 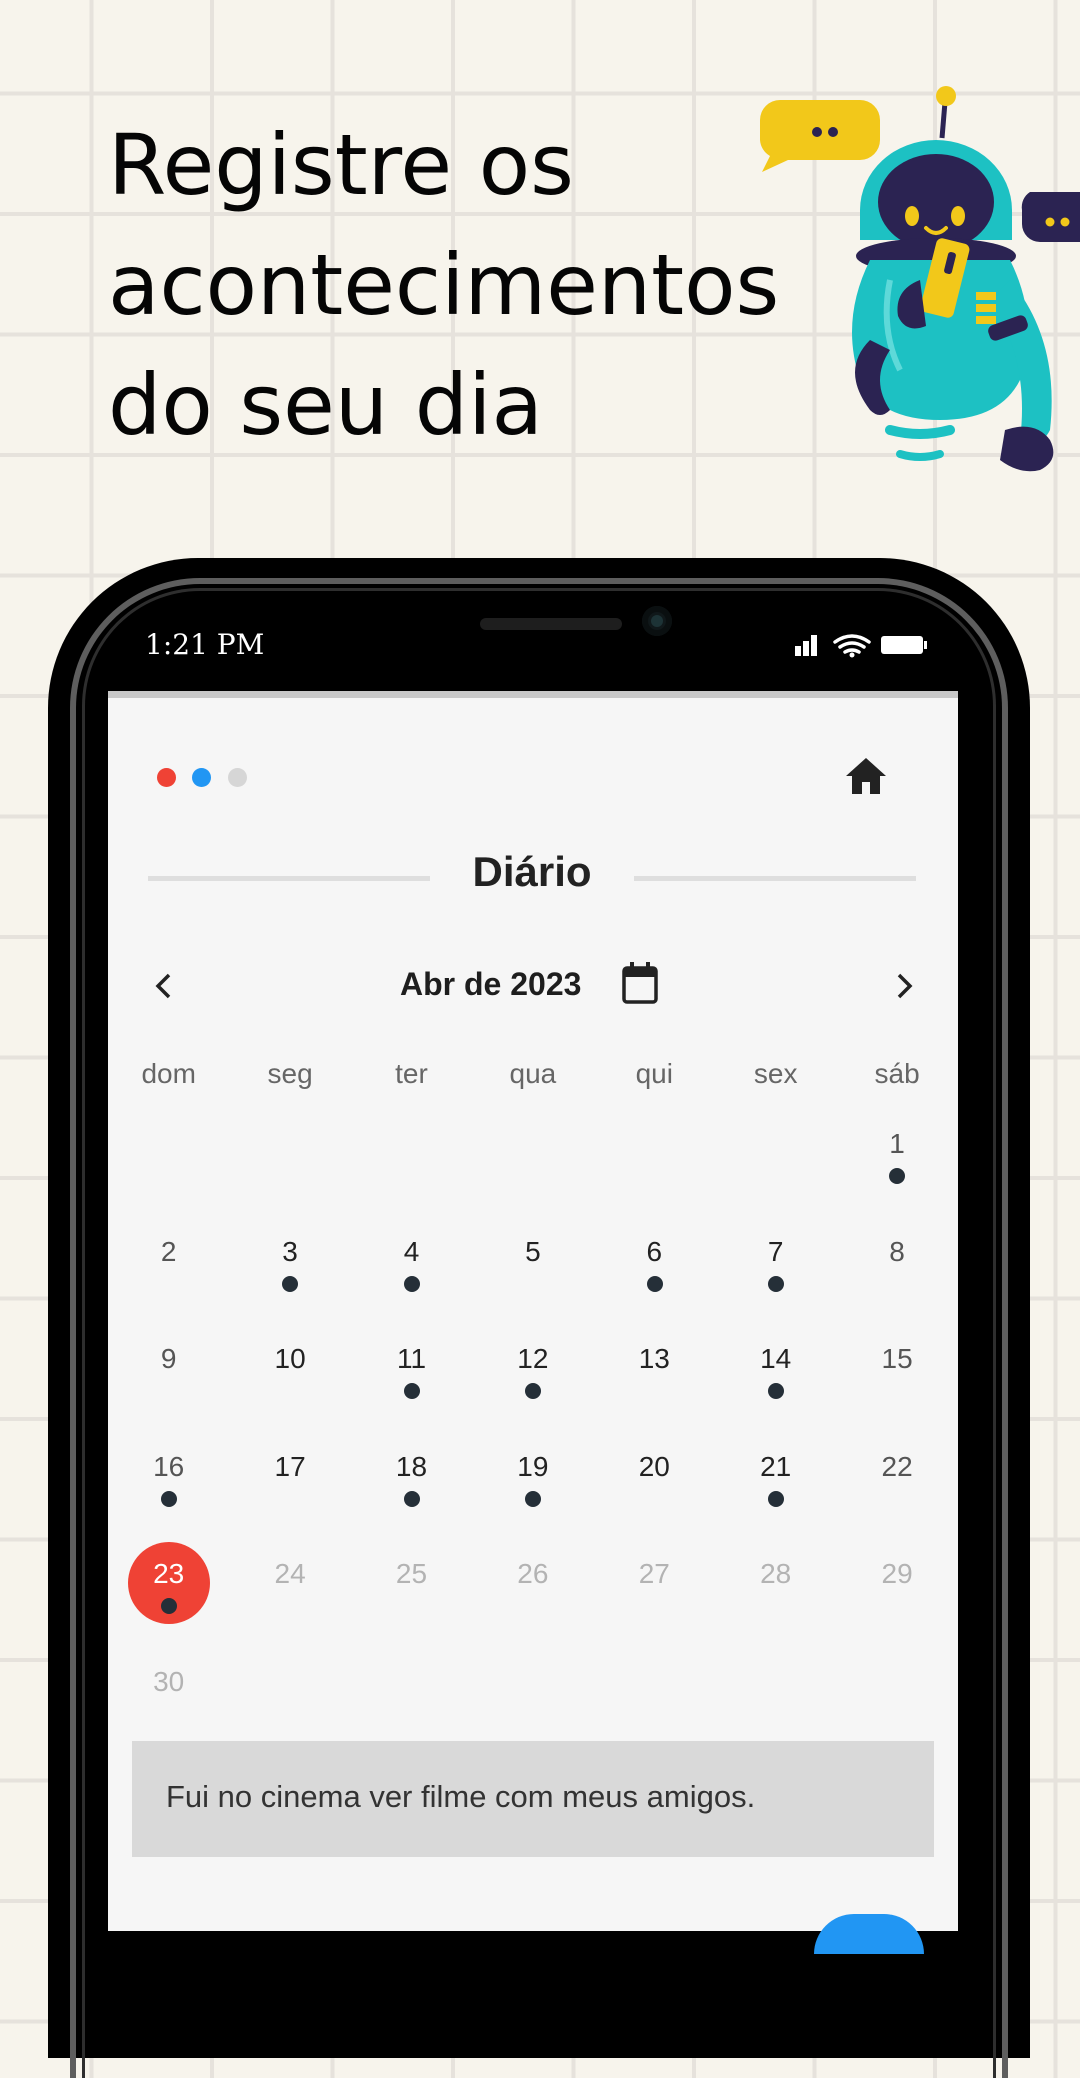 I want to click on calendar-day-number: 7, so click(x=775, y=1251).